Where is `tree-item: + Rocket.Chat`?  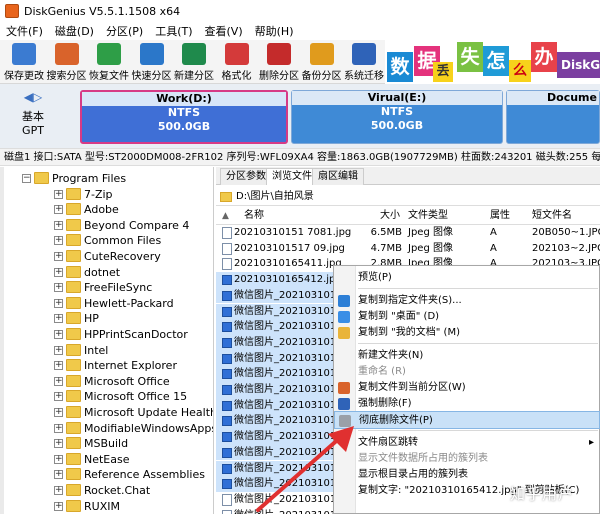
tree-item: + Rocket.Chat is located at coordinates (106, 491).